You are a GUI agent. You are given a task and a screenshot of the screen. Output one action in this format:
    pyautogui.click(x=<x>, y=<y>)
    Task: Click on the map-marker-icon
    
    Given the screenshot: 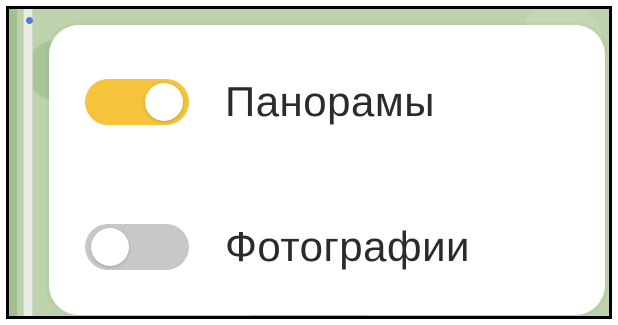 What is the action you would take?
    pyautogui.click(x=29, y=20)
    